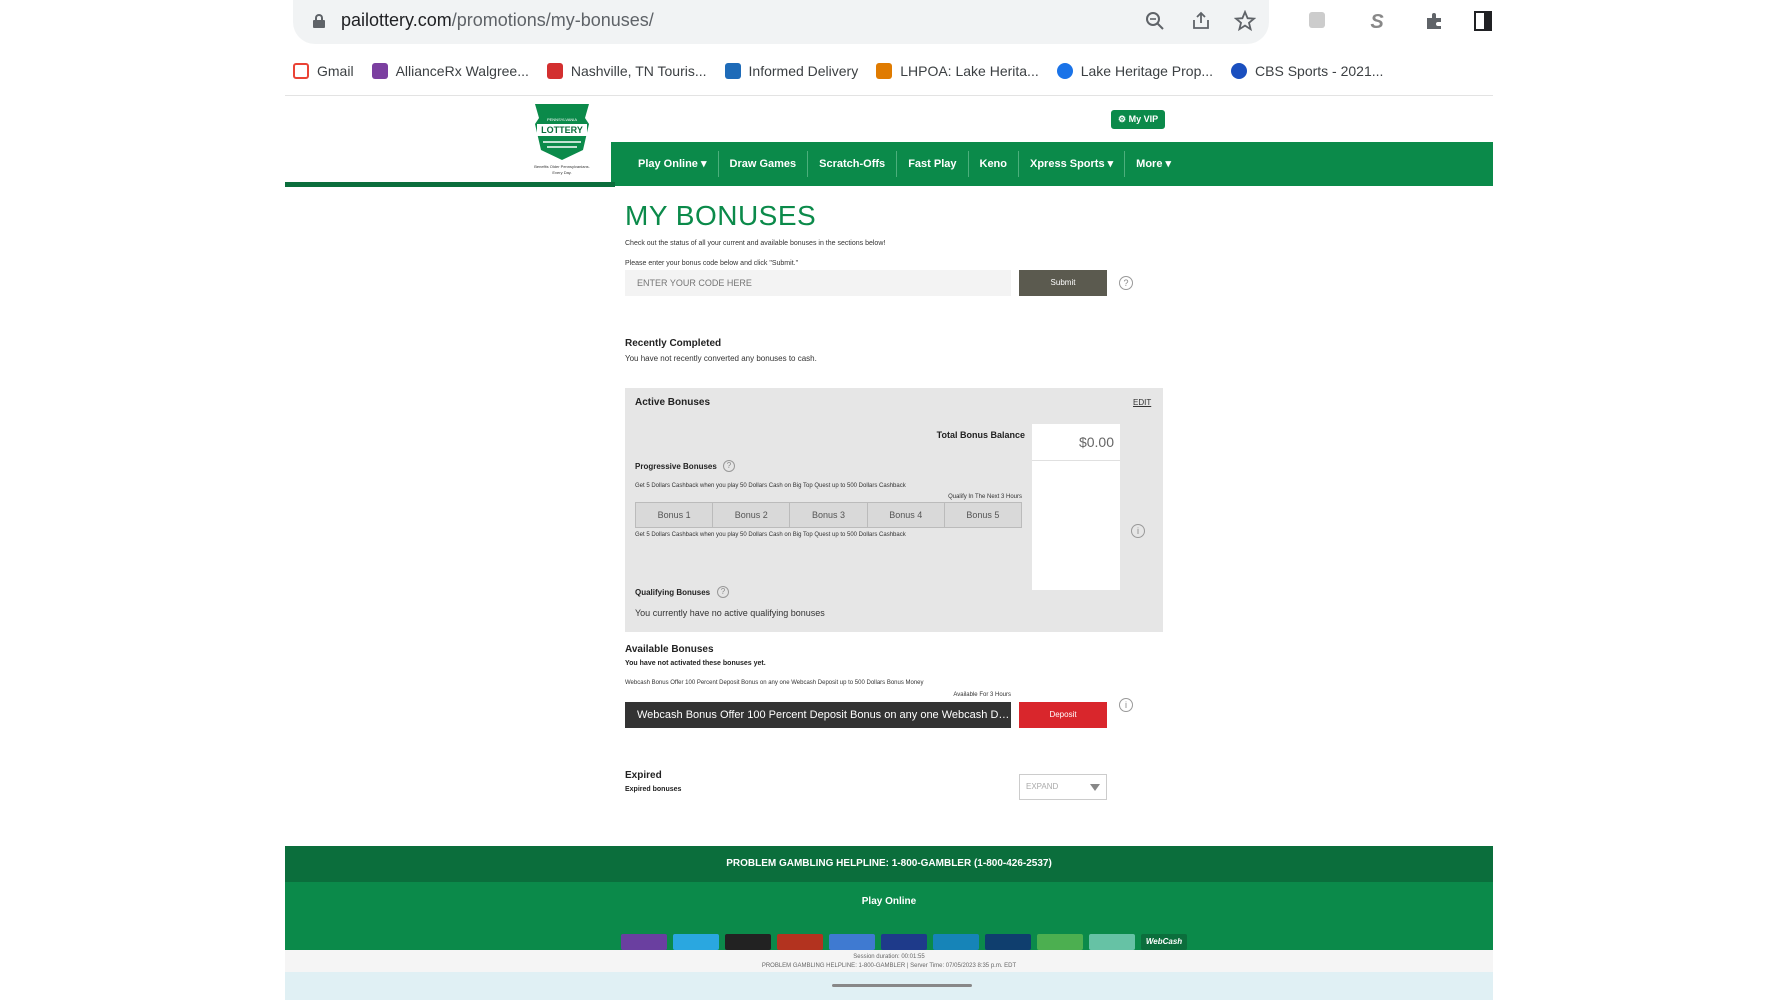 This screenshot has width=1778, height=1000. What do you see at coordinates (1164, 942) in the screenshot?
I see `webcash-logo: WebCash` at bounding box center [1164, 942].